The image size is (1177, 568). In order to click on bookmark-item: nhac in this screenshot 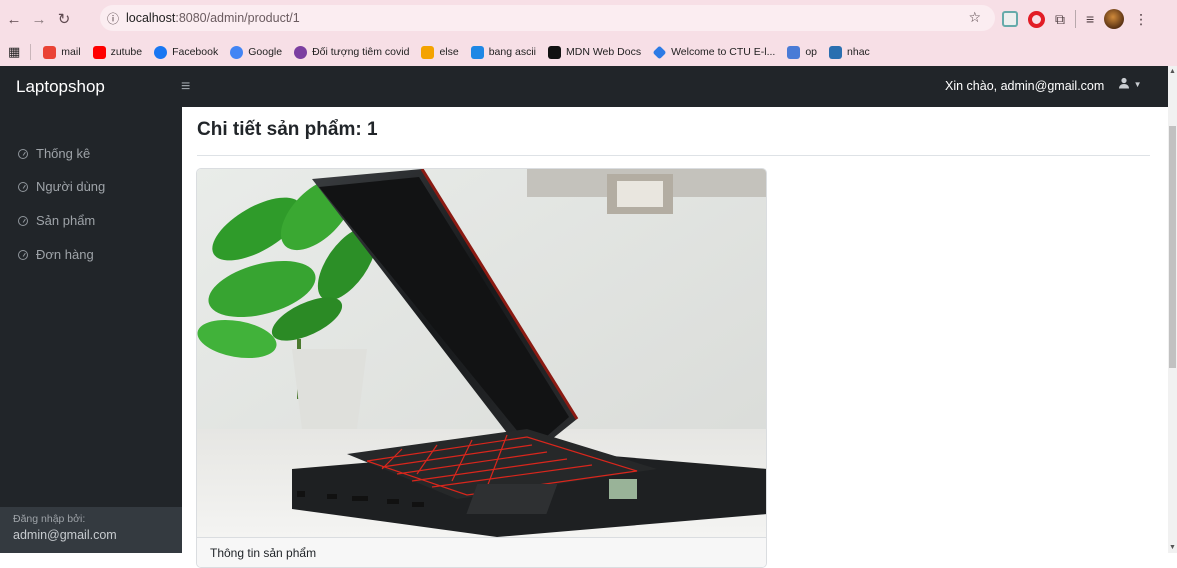, I will do `click(849, 52)`.